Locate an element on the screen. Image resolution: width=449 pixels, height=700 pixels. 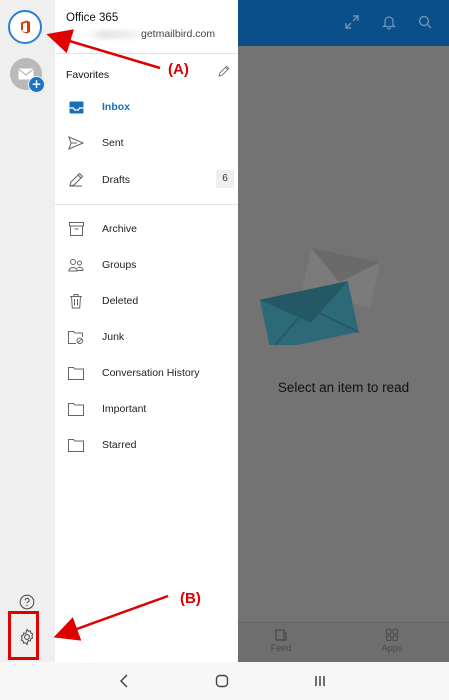
unread-count-badge: 6 is located at coordinates (225, 179).